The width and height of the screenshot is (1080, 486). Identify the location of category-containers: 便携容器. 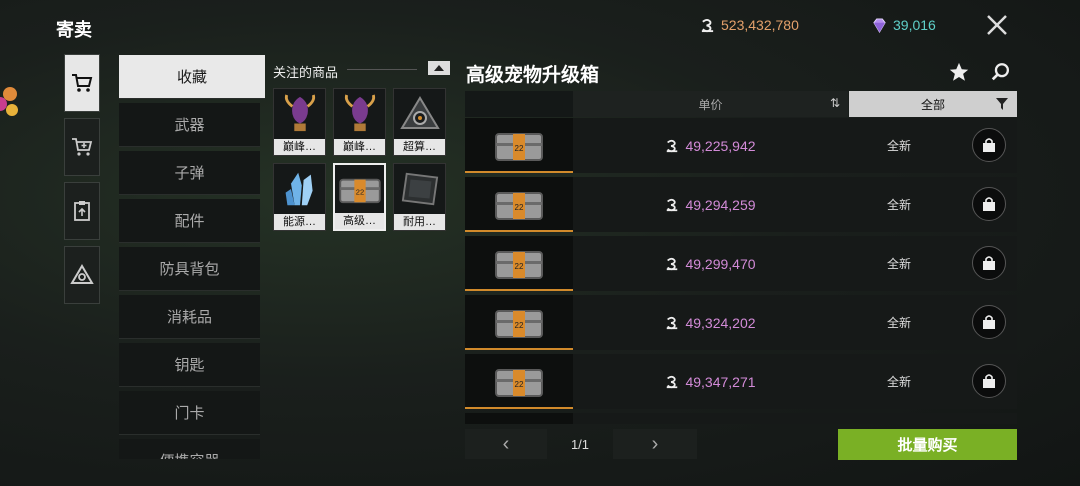
(189, 449).